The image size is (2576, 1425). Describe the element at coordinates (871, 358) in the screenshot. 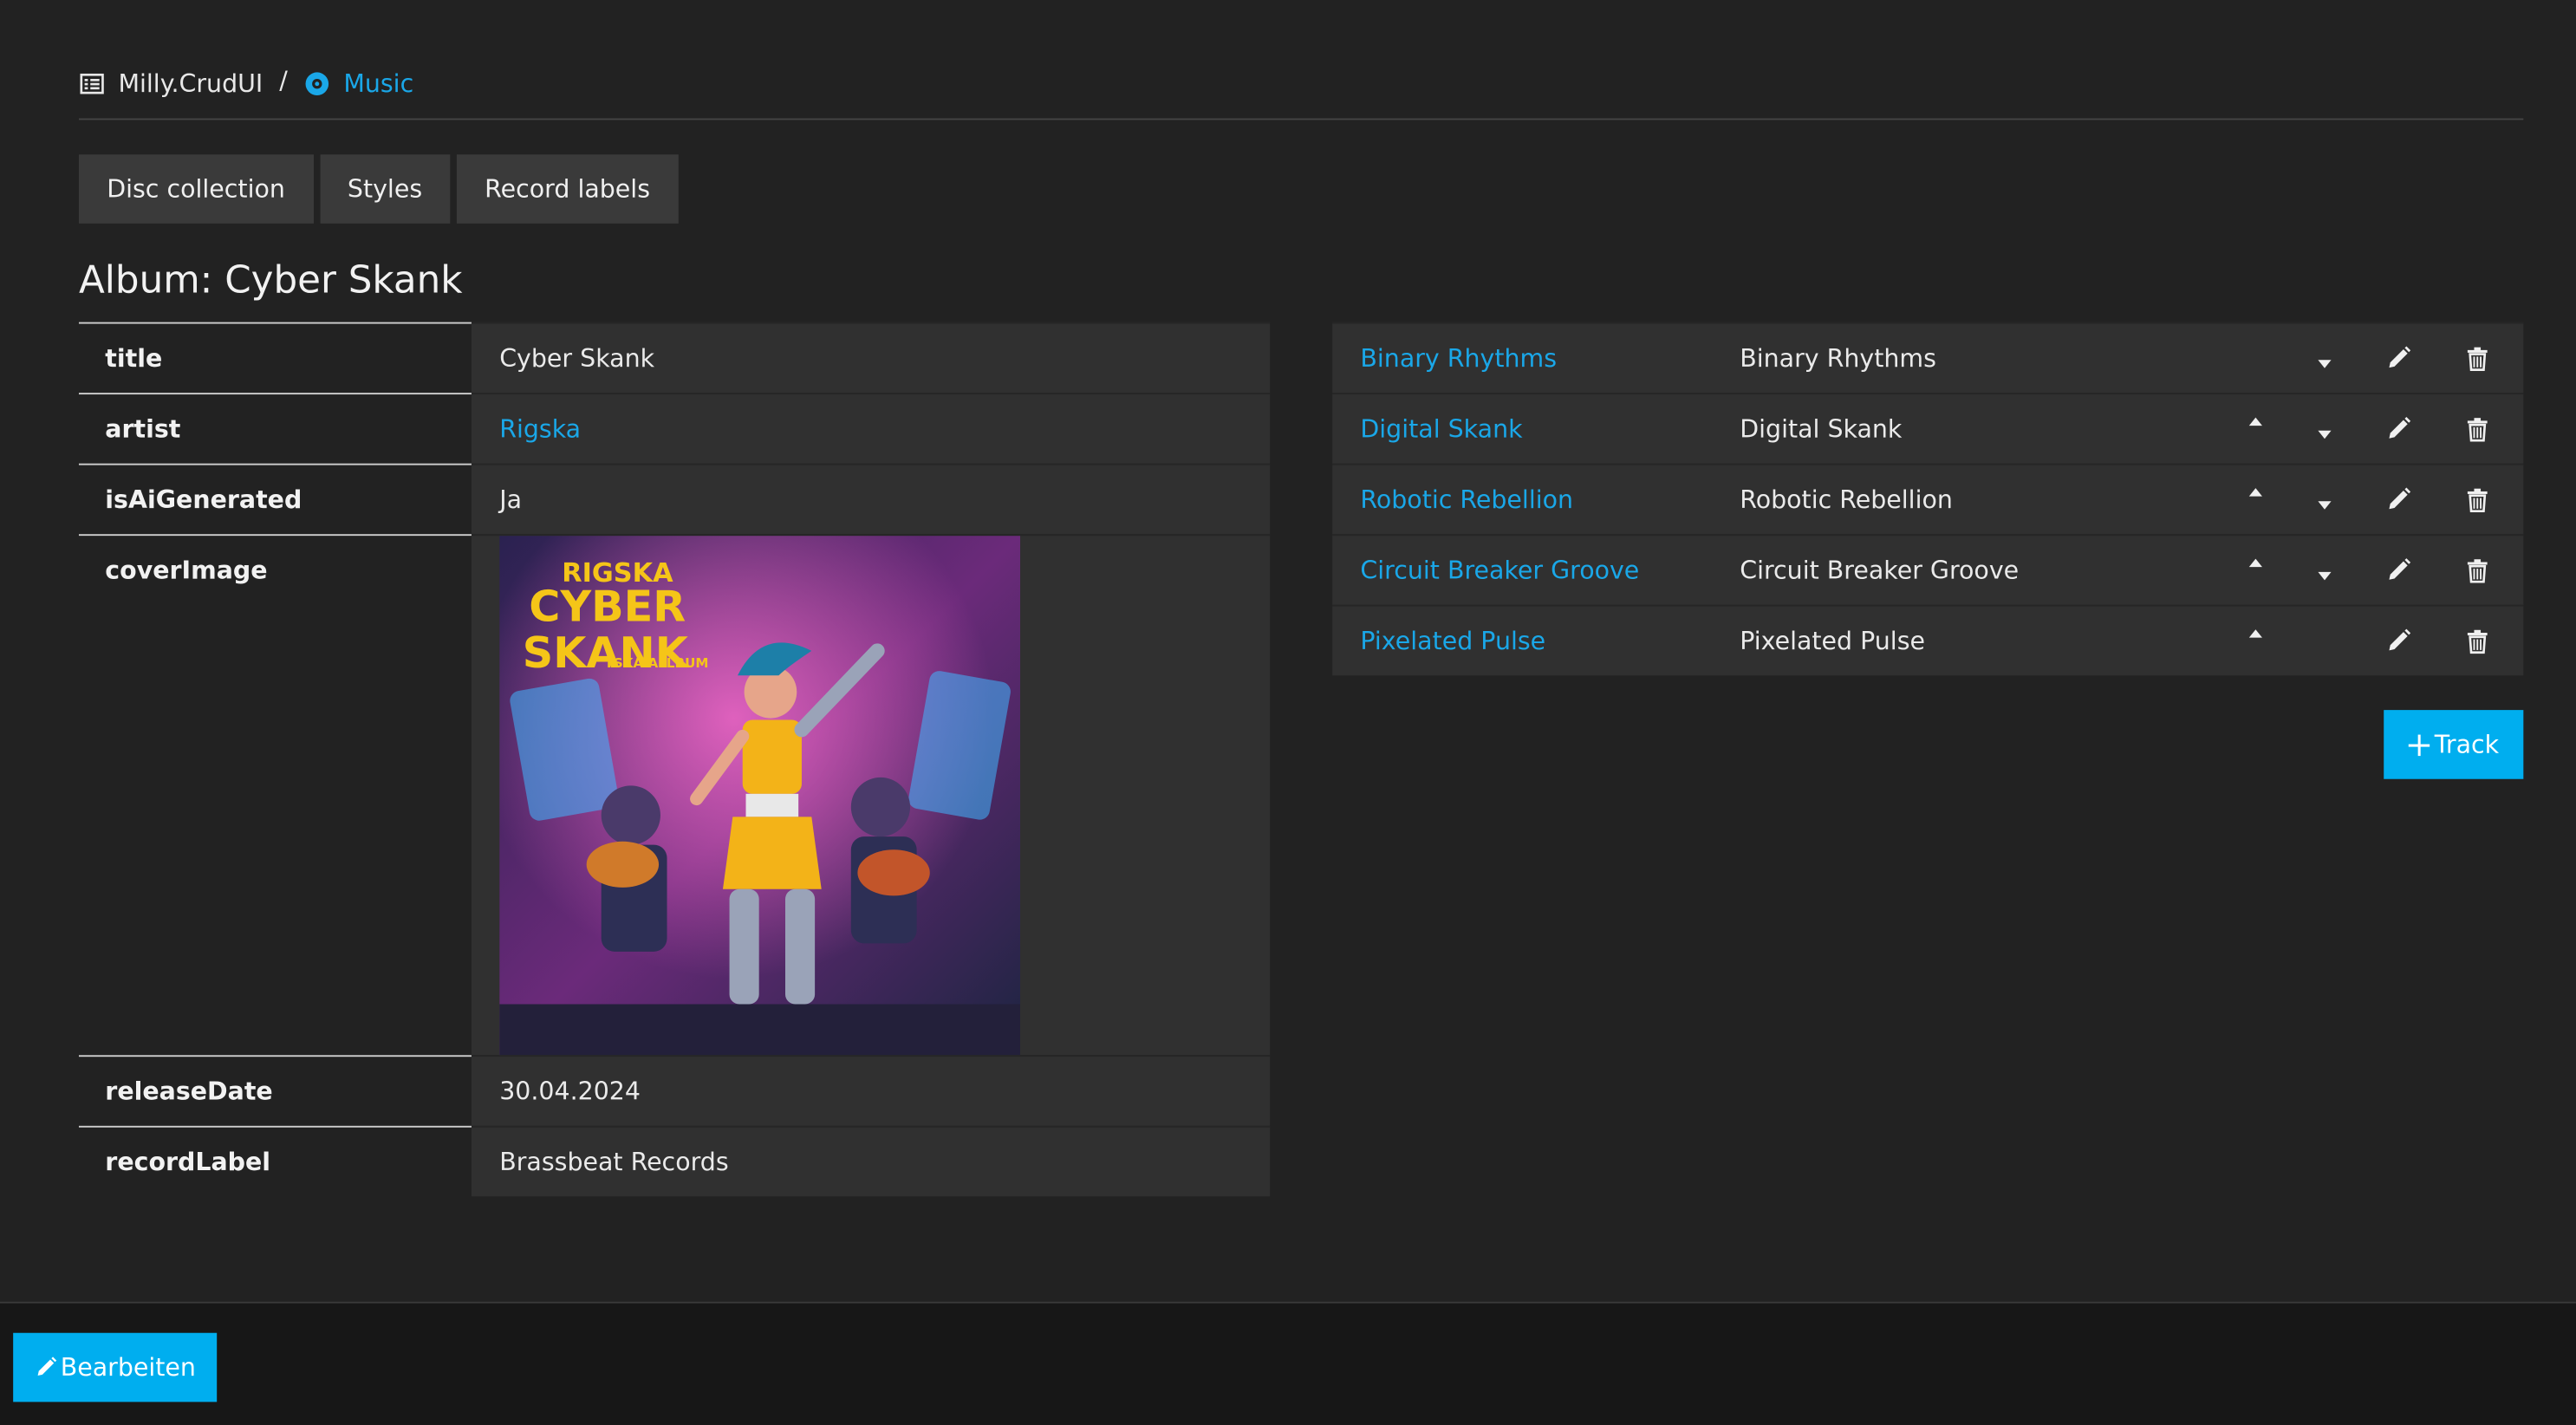

I see `property-value: Cyber Skank` at that location.